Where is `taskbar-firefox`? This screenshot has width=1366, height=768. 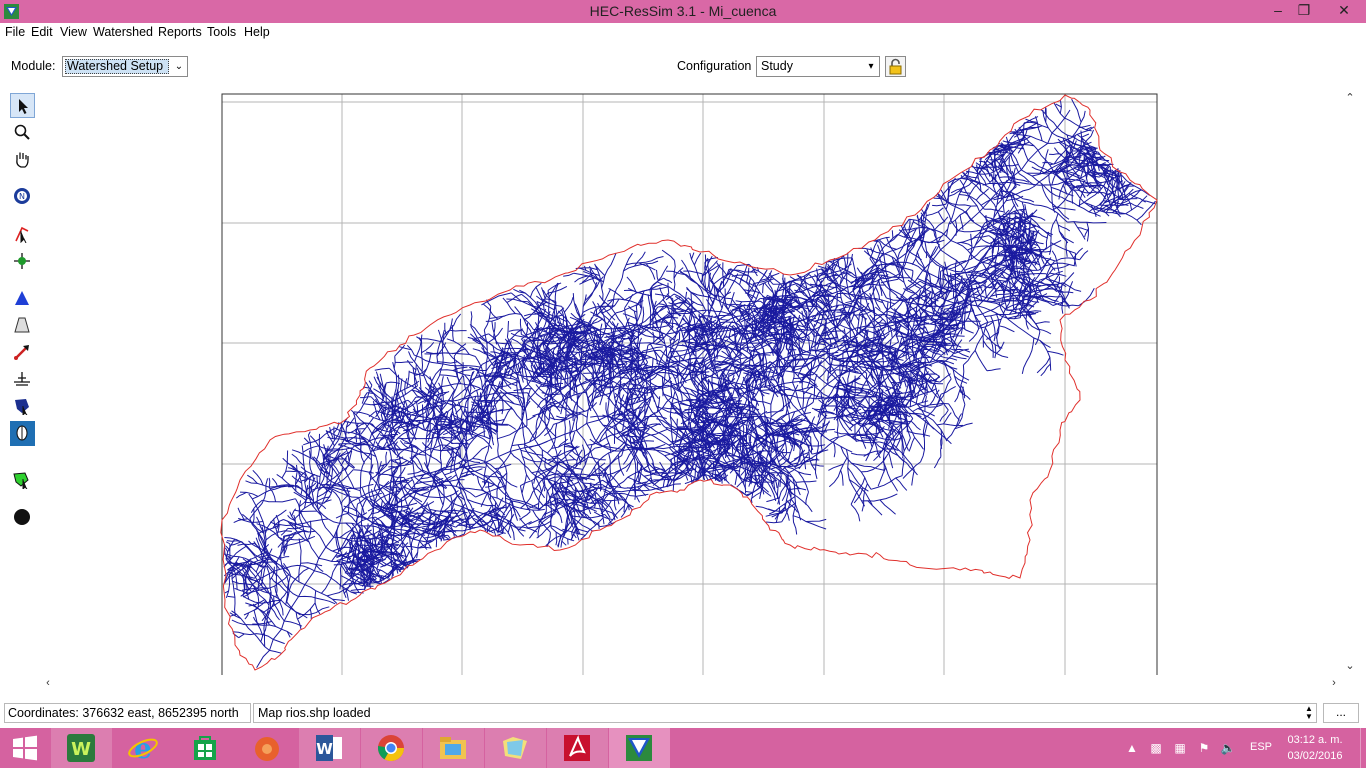 taskbar-firefox is located at coordinates (267, 748).